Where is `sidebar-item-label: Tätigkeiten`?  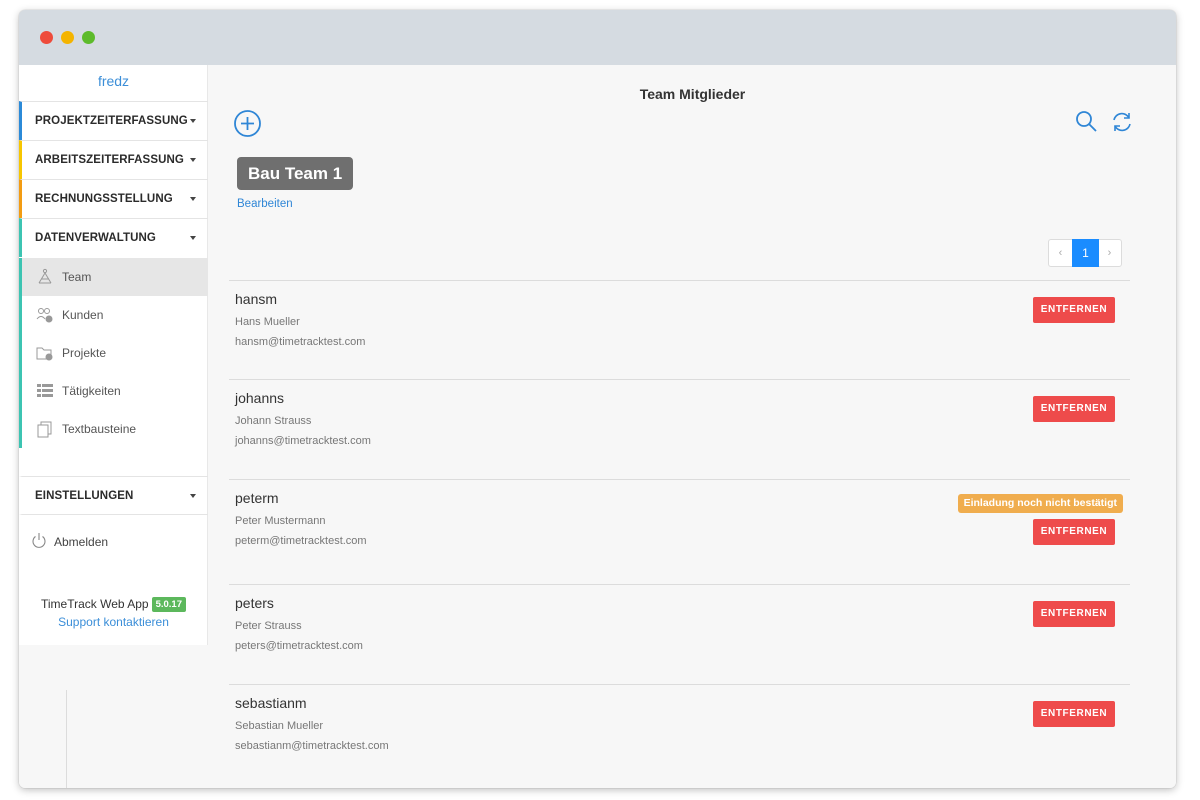
sidebar-item-label: Tätigkeiten is located at coordinates (91, 391).